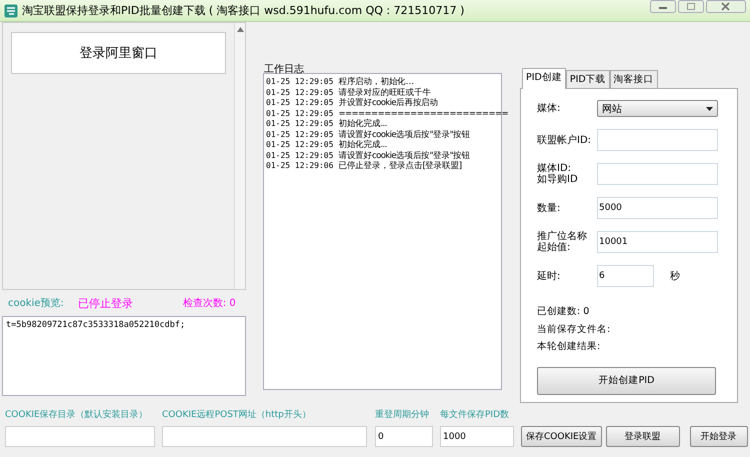 The width and height of the screenshot is (750, 457). Describe the element at coordinates (236, 414) in the screenshot. I see `field-label: COOKIE远程POST网址（http开头）` at that location.